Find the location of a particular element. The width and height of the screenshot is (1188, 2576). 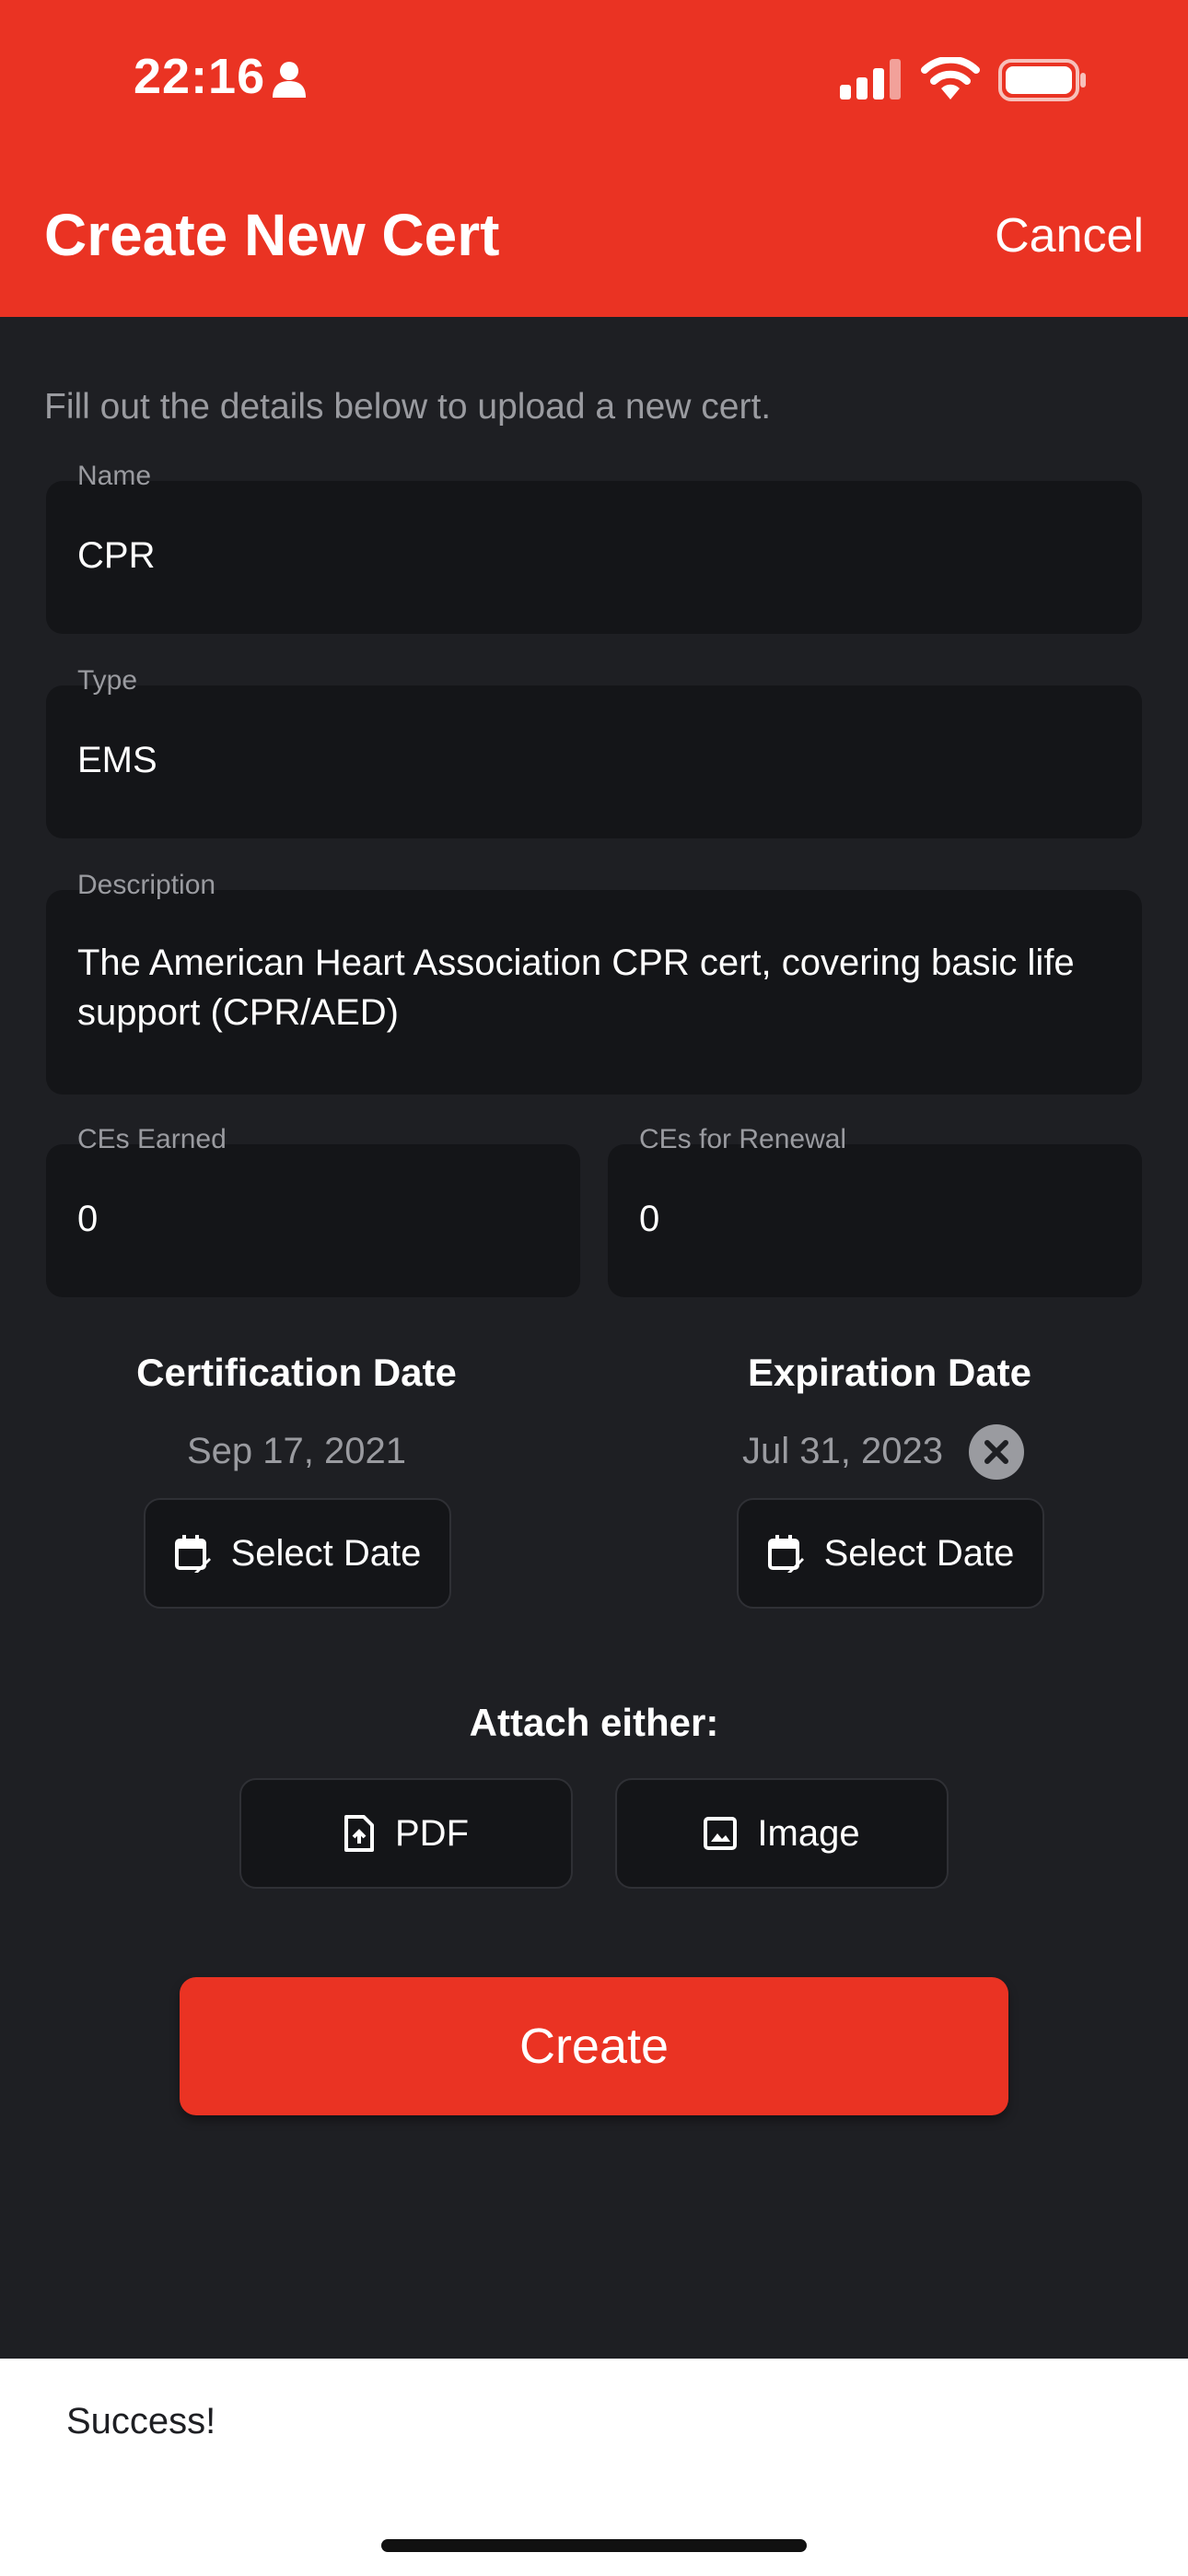

wifi-icon is located at coordinates (951, 78).